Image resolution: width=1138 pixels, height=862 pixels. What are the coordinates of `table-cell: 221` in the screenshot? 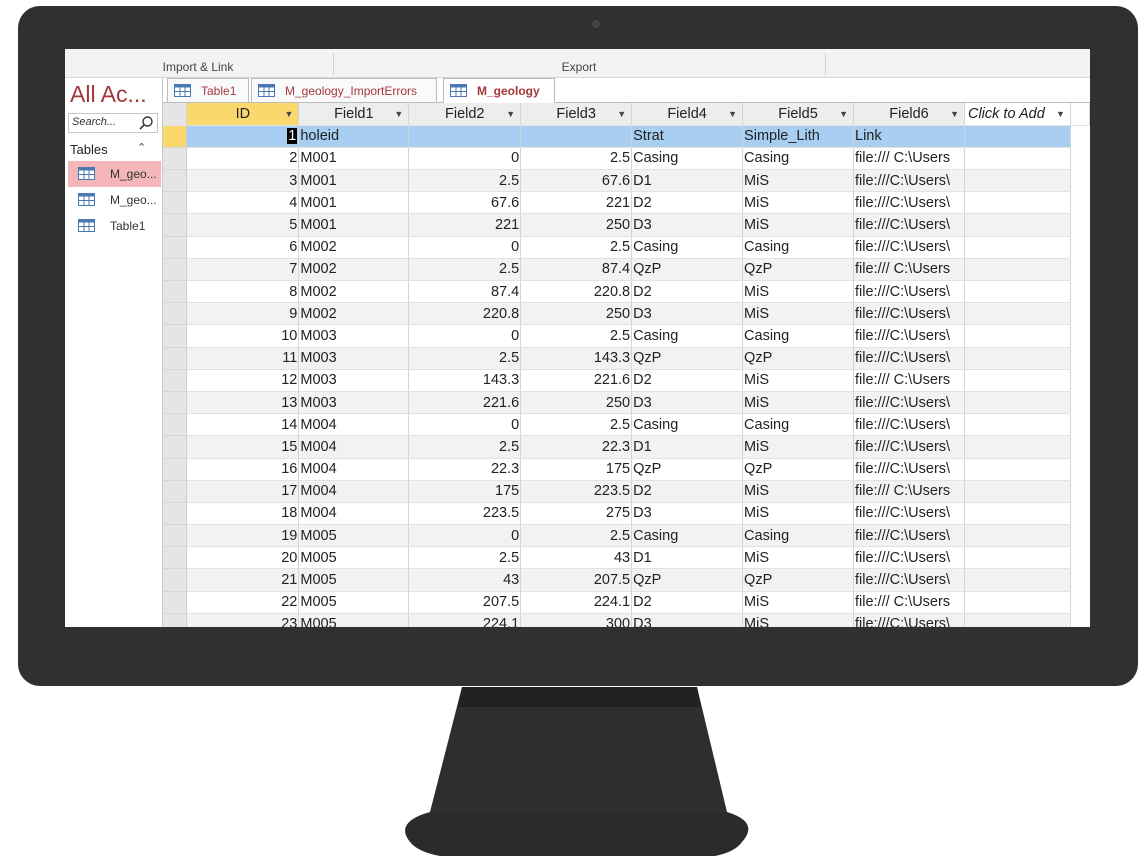 It's located at (576, 203).